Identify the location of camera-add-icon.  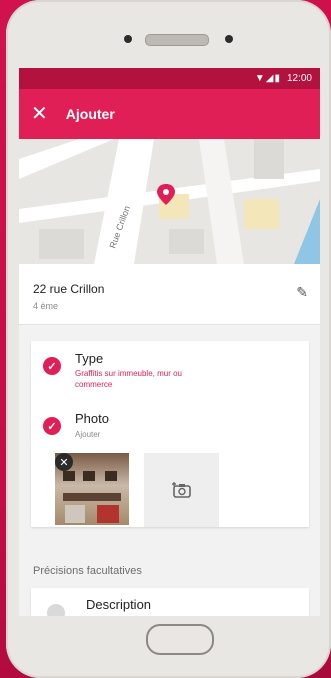
(181, 490).